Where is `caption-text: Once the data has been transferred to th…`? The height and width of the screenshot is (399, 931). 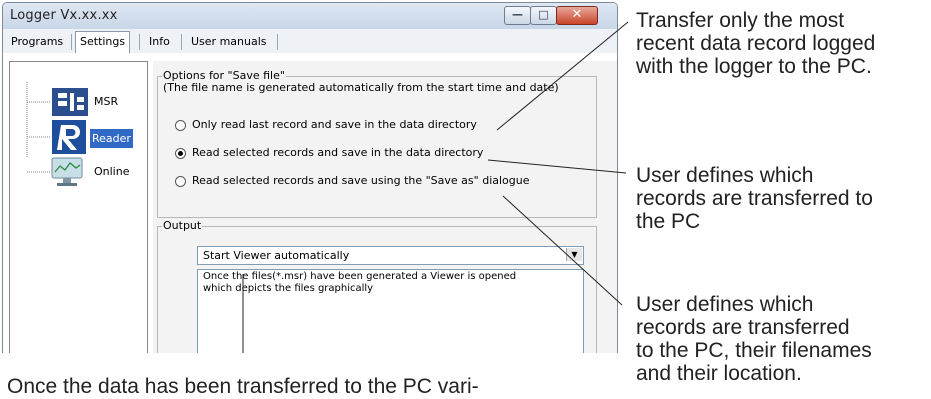 caption-text: Once the data has been transferred to th… is located at coordinates (243, 386).